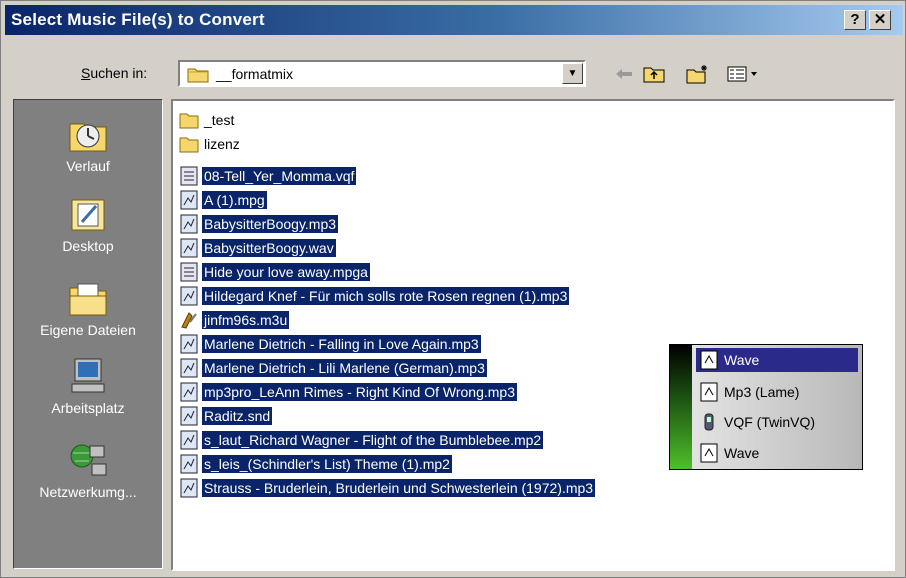  Describe the element at coordinates (246, 320) in the screenshot. I see `file-name: jinfm96s.m3u` at that location.